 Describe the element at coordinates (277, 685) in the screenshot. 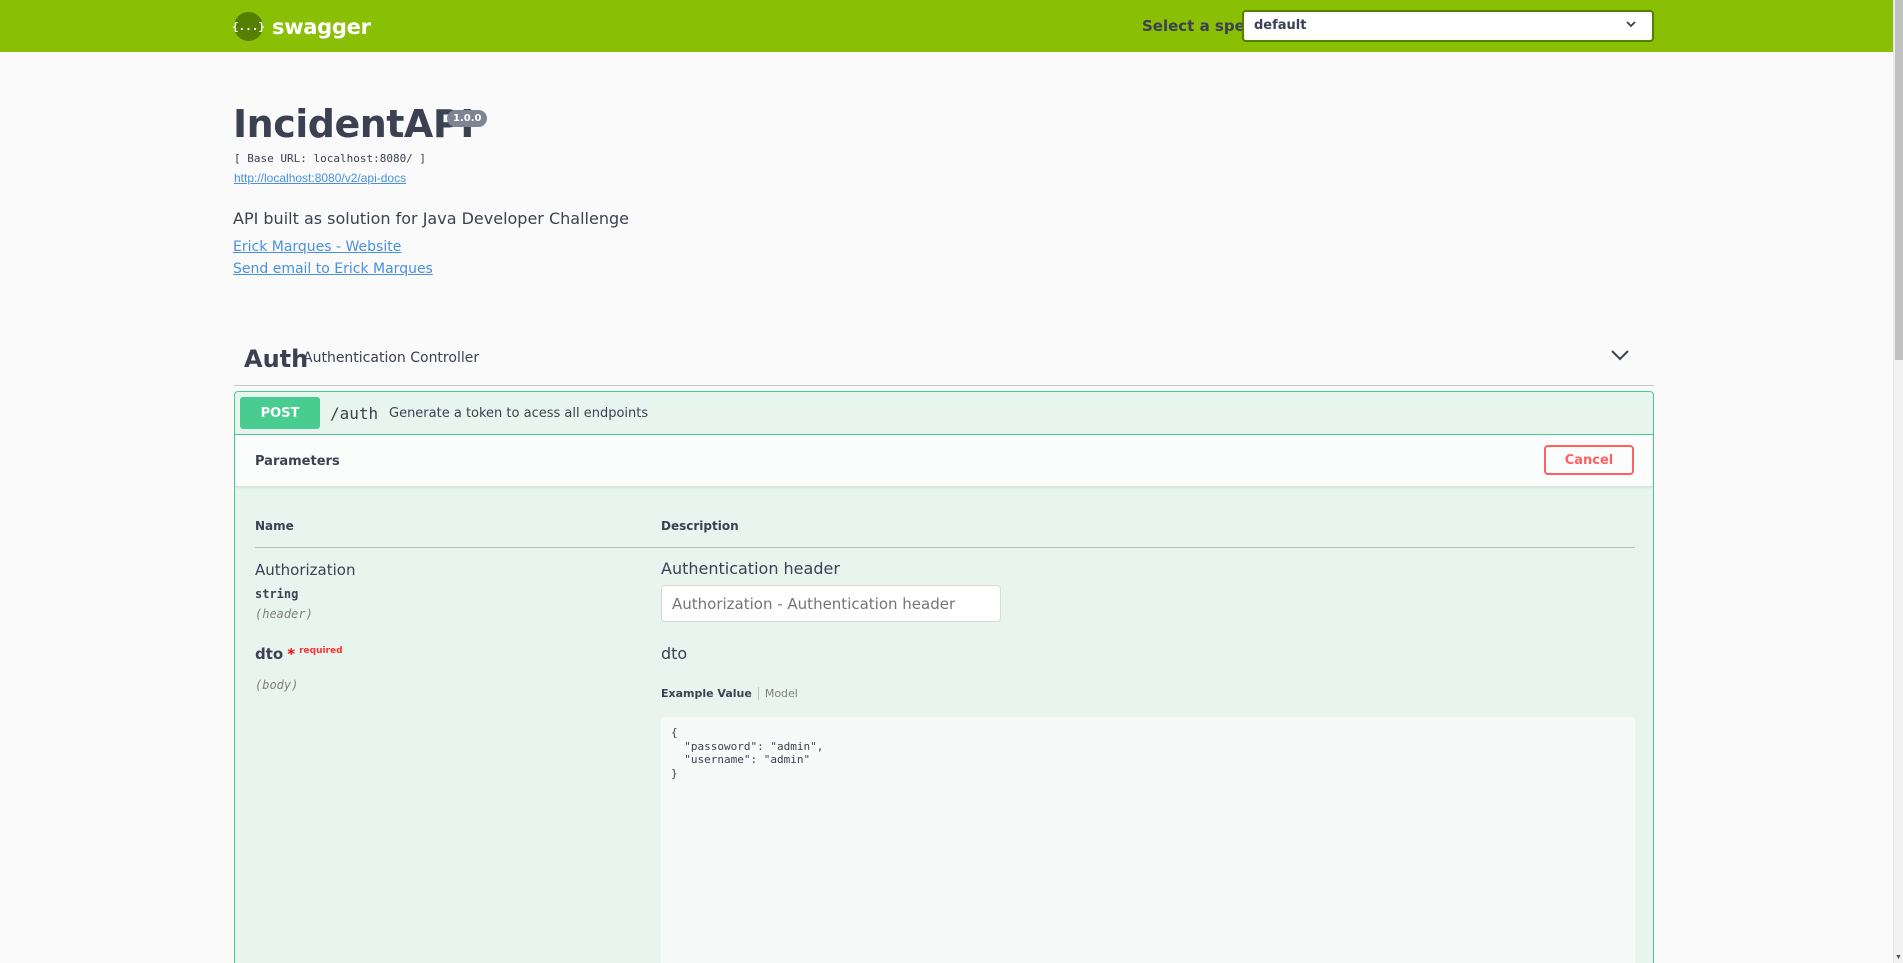

I see `param-location: (body)` at that location.